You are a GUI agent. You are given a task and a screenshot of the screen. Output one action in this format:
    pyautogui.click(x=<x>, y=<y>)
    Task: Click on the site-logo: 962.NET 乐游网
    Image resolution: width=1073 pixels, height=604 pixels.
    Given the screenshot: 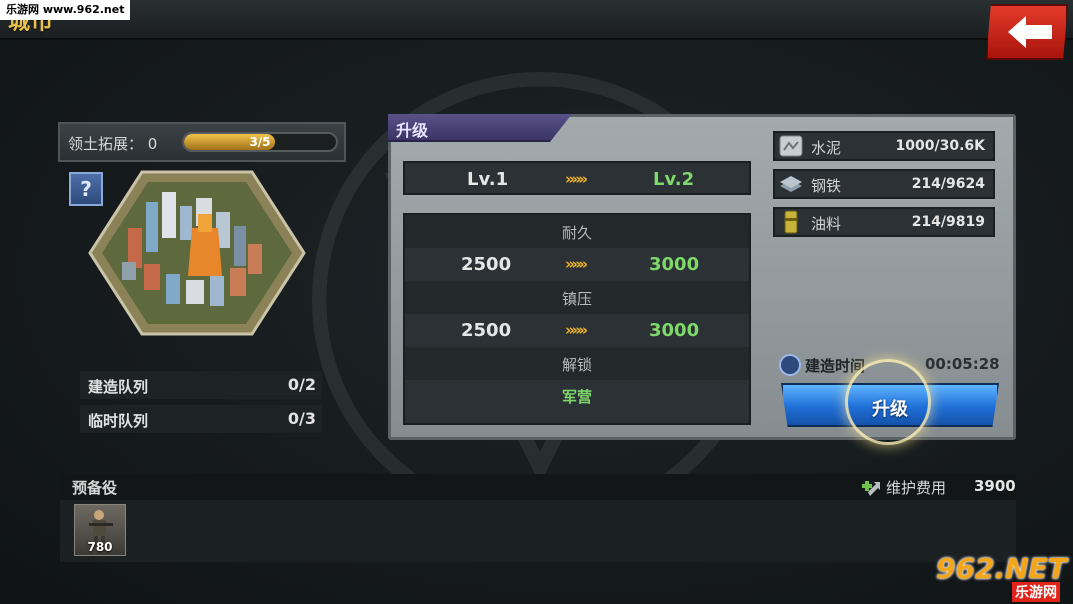 What is the action you would take?
    pyautogui.click(x=999, y=577)
    